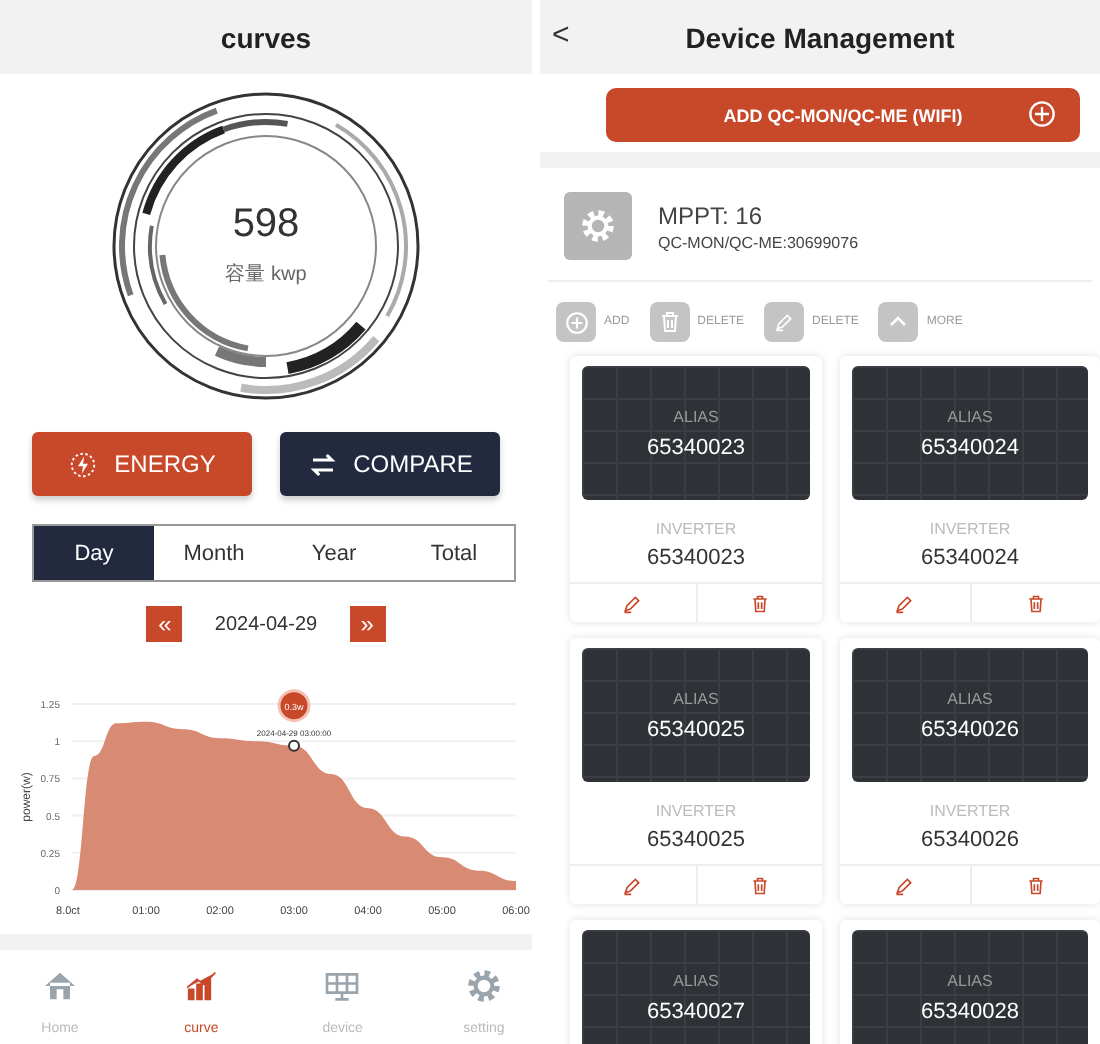 The width and height of the screenshot is (1100, 1044). Describe the element at coordinates (266, 37) in the screenshot. I see `page-title: curves` at that location.